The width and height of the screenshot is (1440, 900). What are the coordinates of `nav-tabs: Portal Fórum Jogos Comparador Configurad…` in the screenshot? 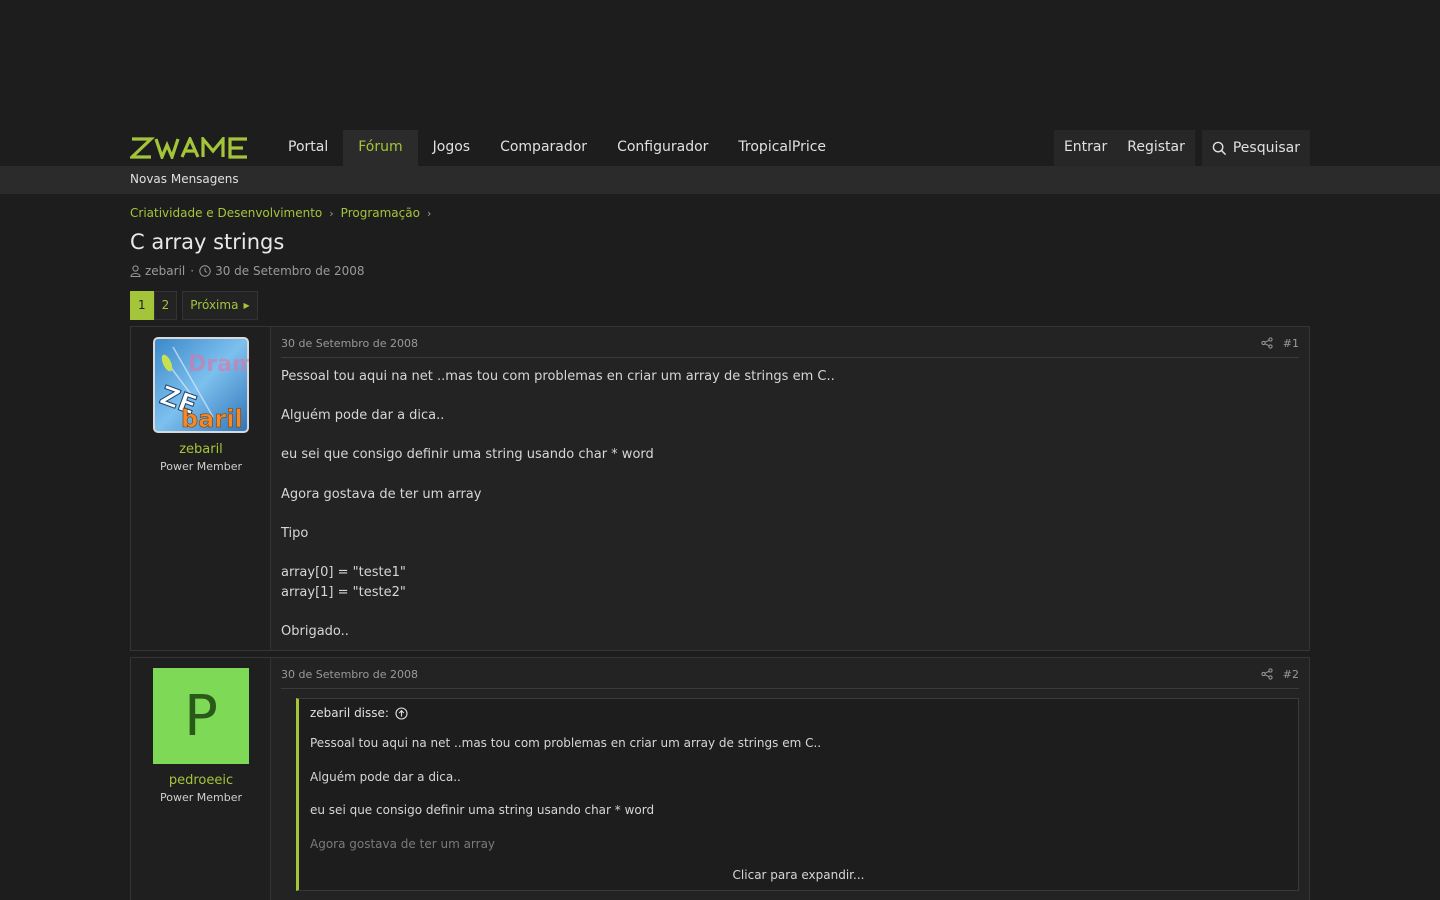 It's located at (557, 148).